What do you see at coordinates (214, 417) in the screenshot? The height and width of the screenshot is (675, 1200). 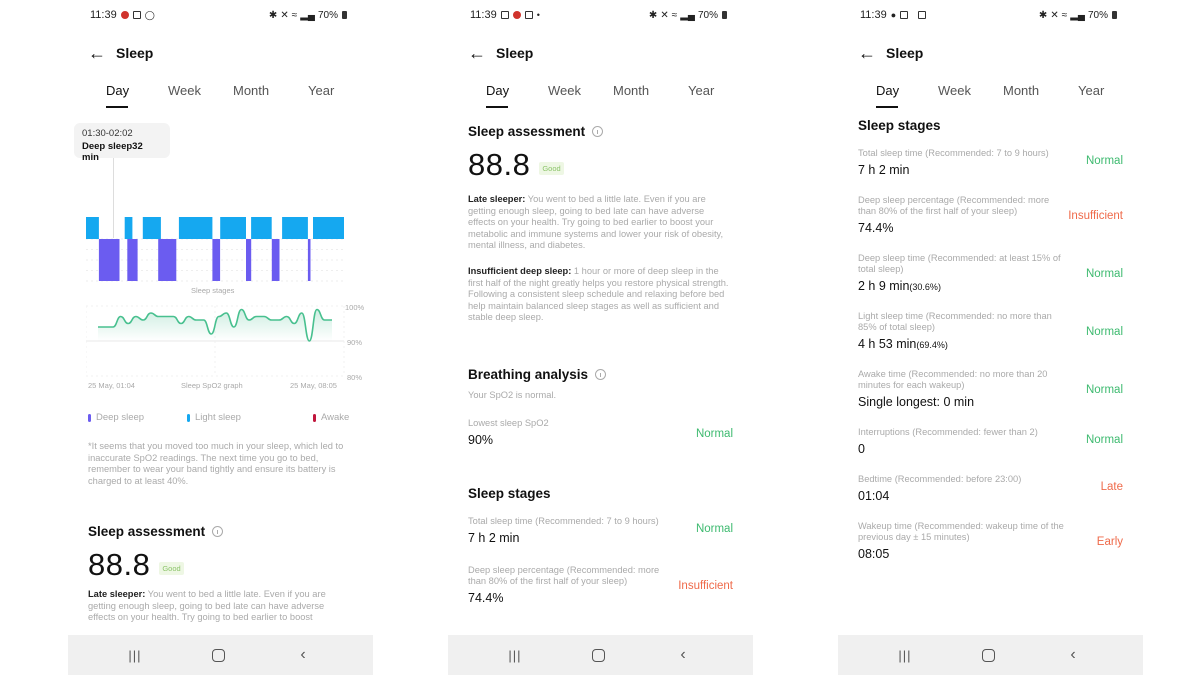 I see `legend-light-sleep: Light sleep` at bounding box center [214, 417].